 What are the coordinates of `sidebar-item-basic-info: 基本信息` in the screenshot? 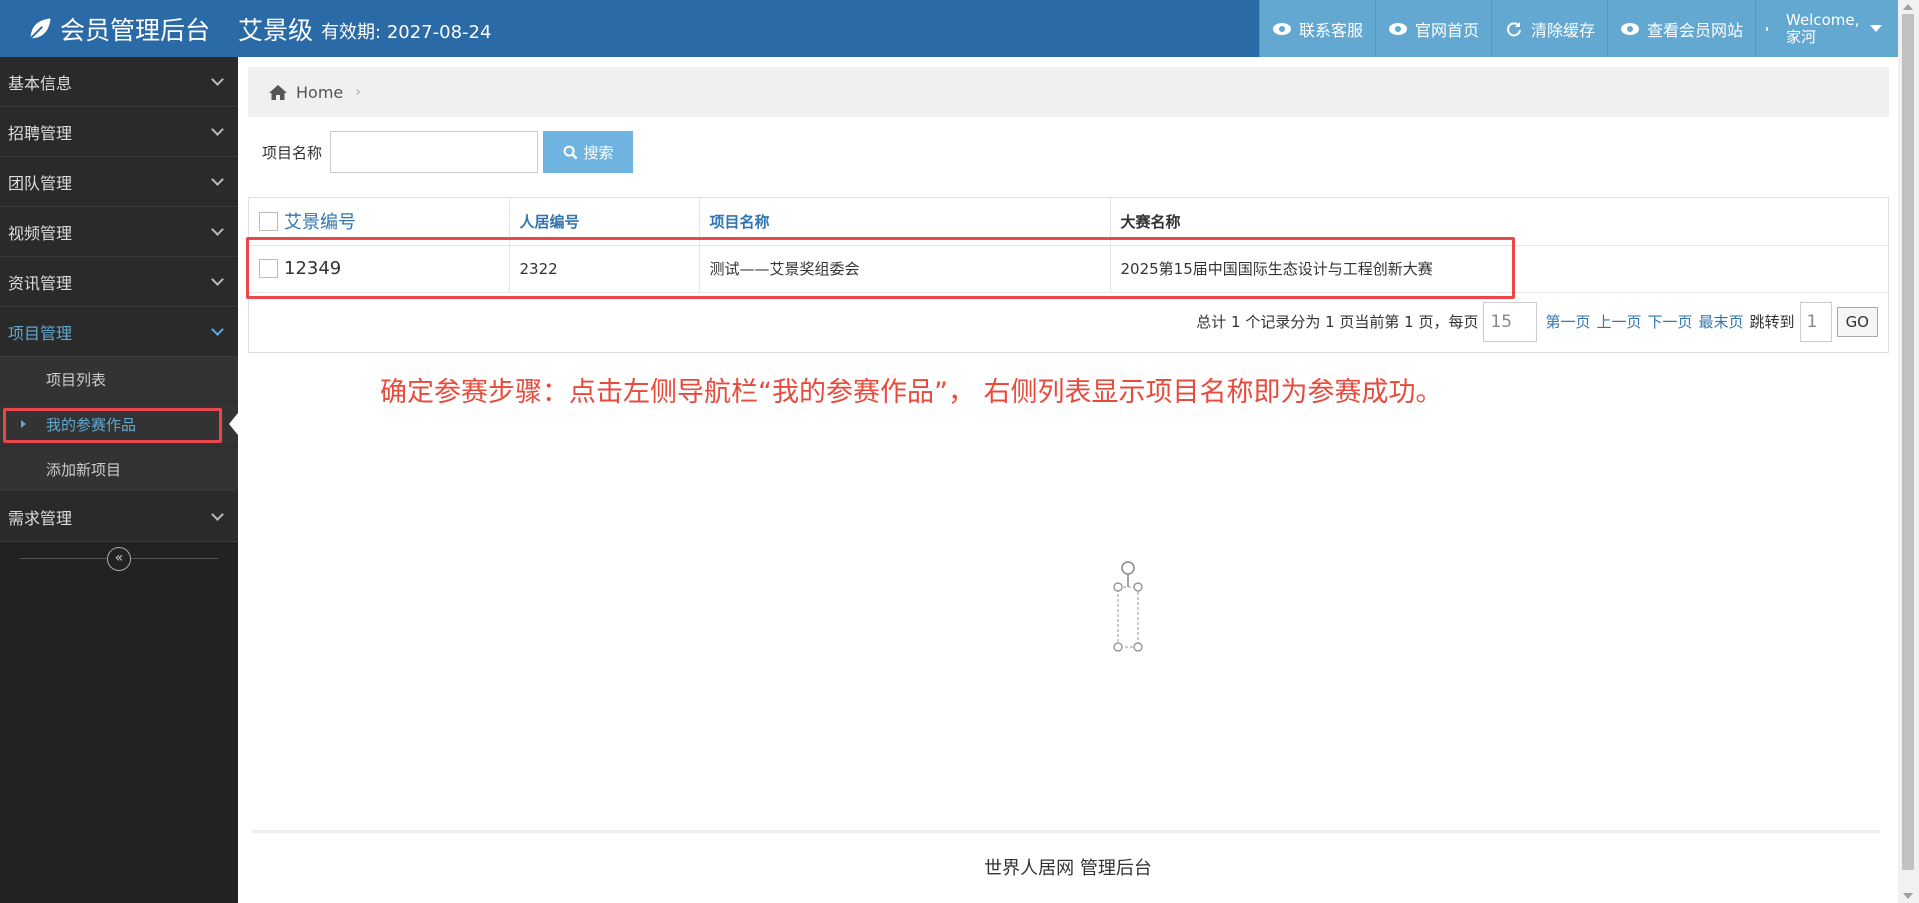 It's located at (119, 82).